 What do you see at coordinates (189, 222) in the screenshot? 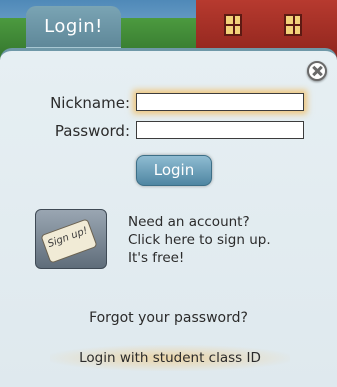
I see `signup-line-1: Need an account?` at bounding box center [189, 222].